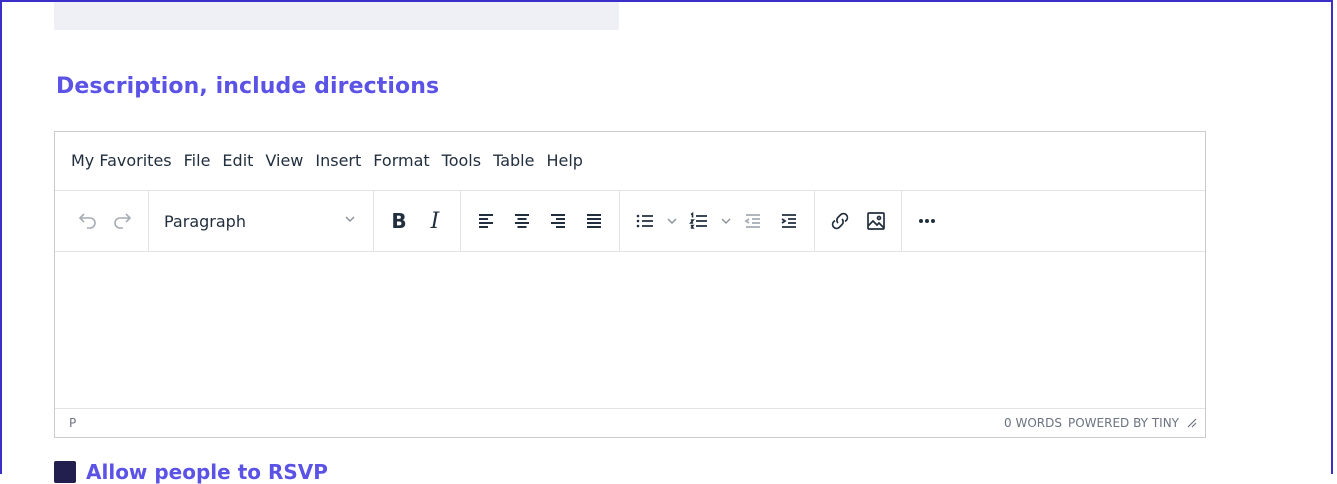  I want to click on link-button, so click(840, 221).